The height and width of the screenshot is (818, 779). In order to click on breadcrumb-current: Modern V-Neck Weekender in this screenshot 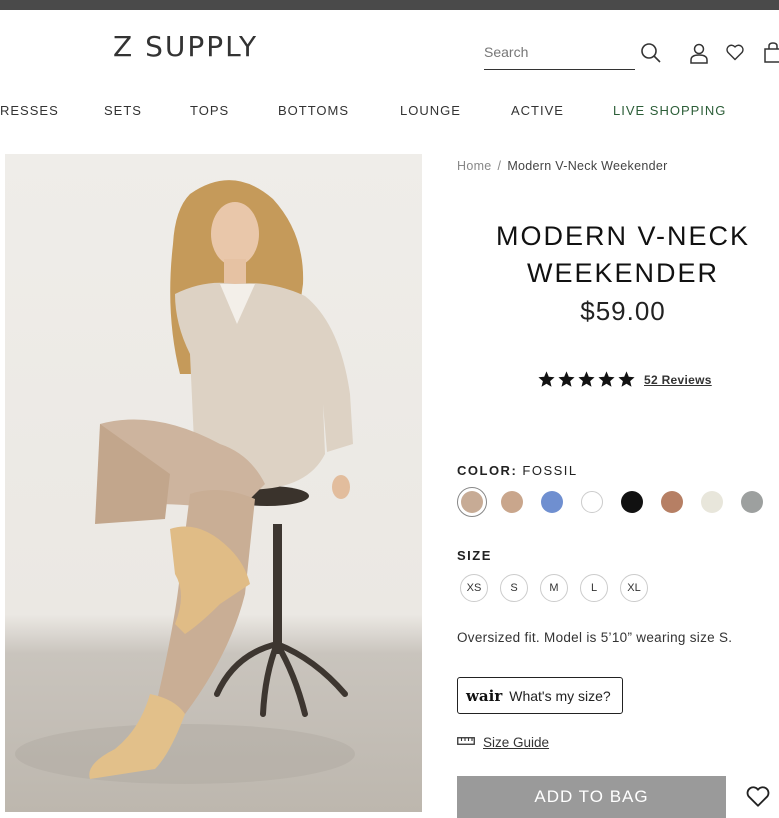, I will do `click(587, 166)`.